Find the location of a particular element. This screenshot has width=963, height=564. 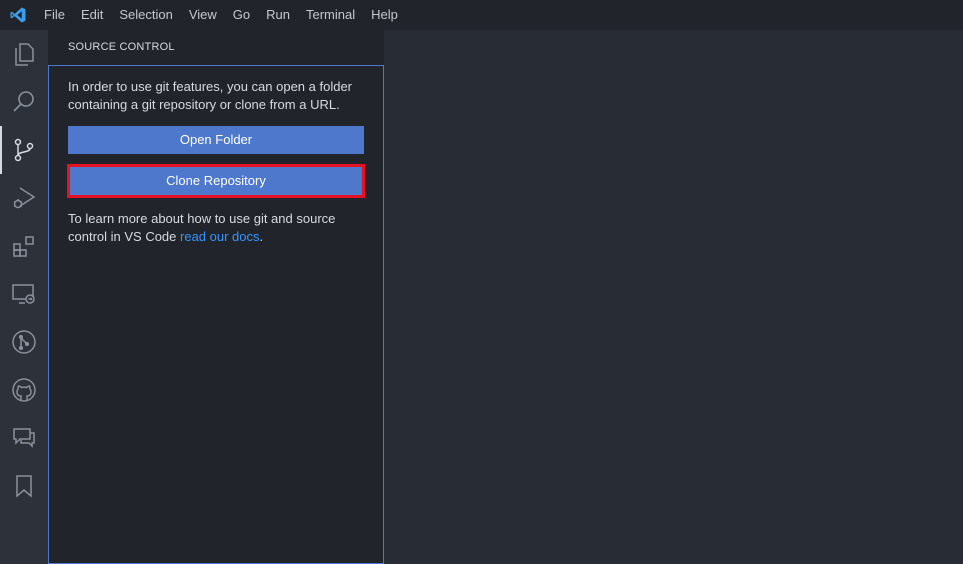

activity-github is located at coordinates (24, 390).